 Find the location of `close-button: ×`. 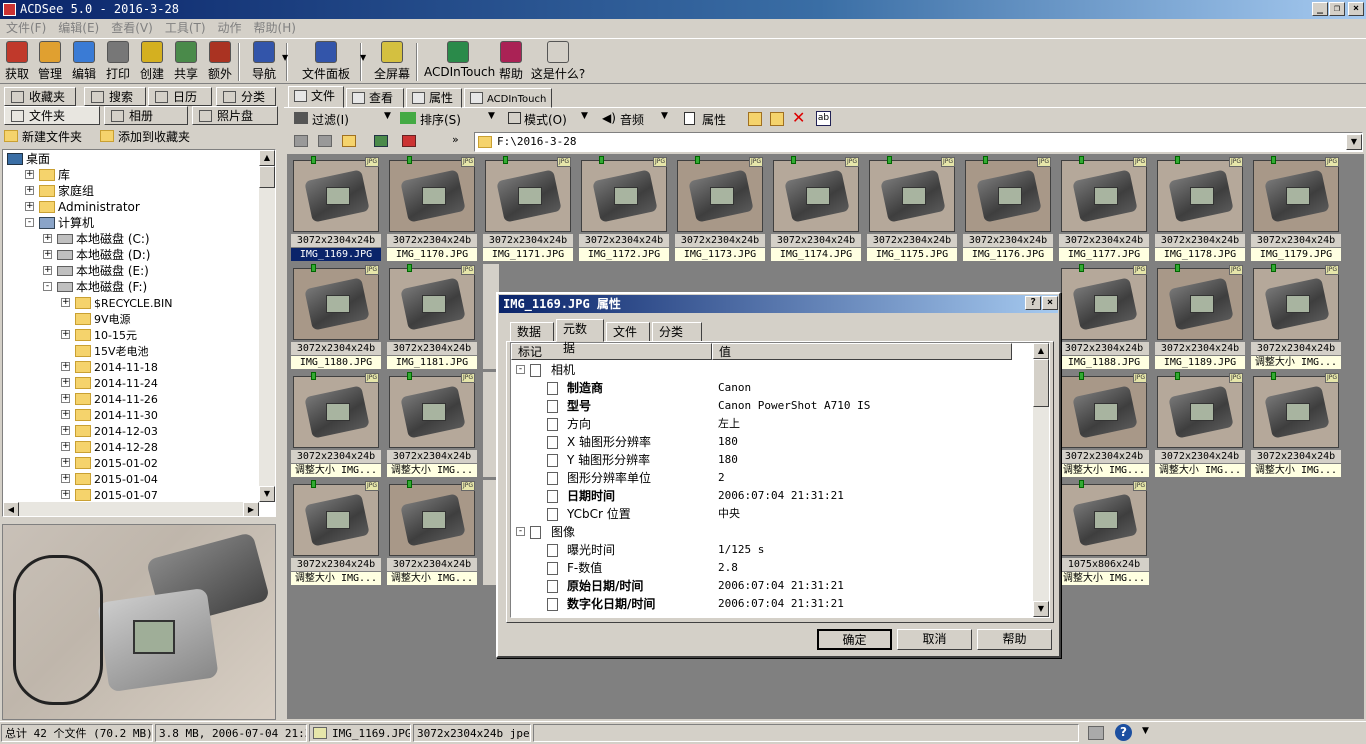

close-button: × is located at coordinates (1356, 9).